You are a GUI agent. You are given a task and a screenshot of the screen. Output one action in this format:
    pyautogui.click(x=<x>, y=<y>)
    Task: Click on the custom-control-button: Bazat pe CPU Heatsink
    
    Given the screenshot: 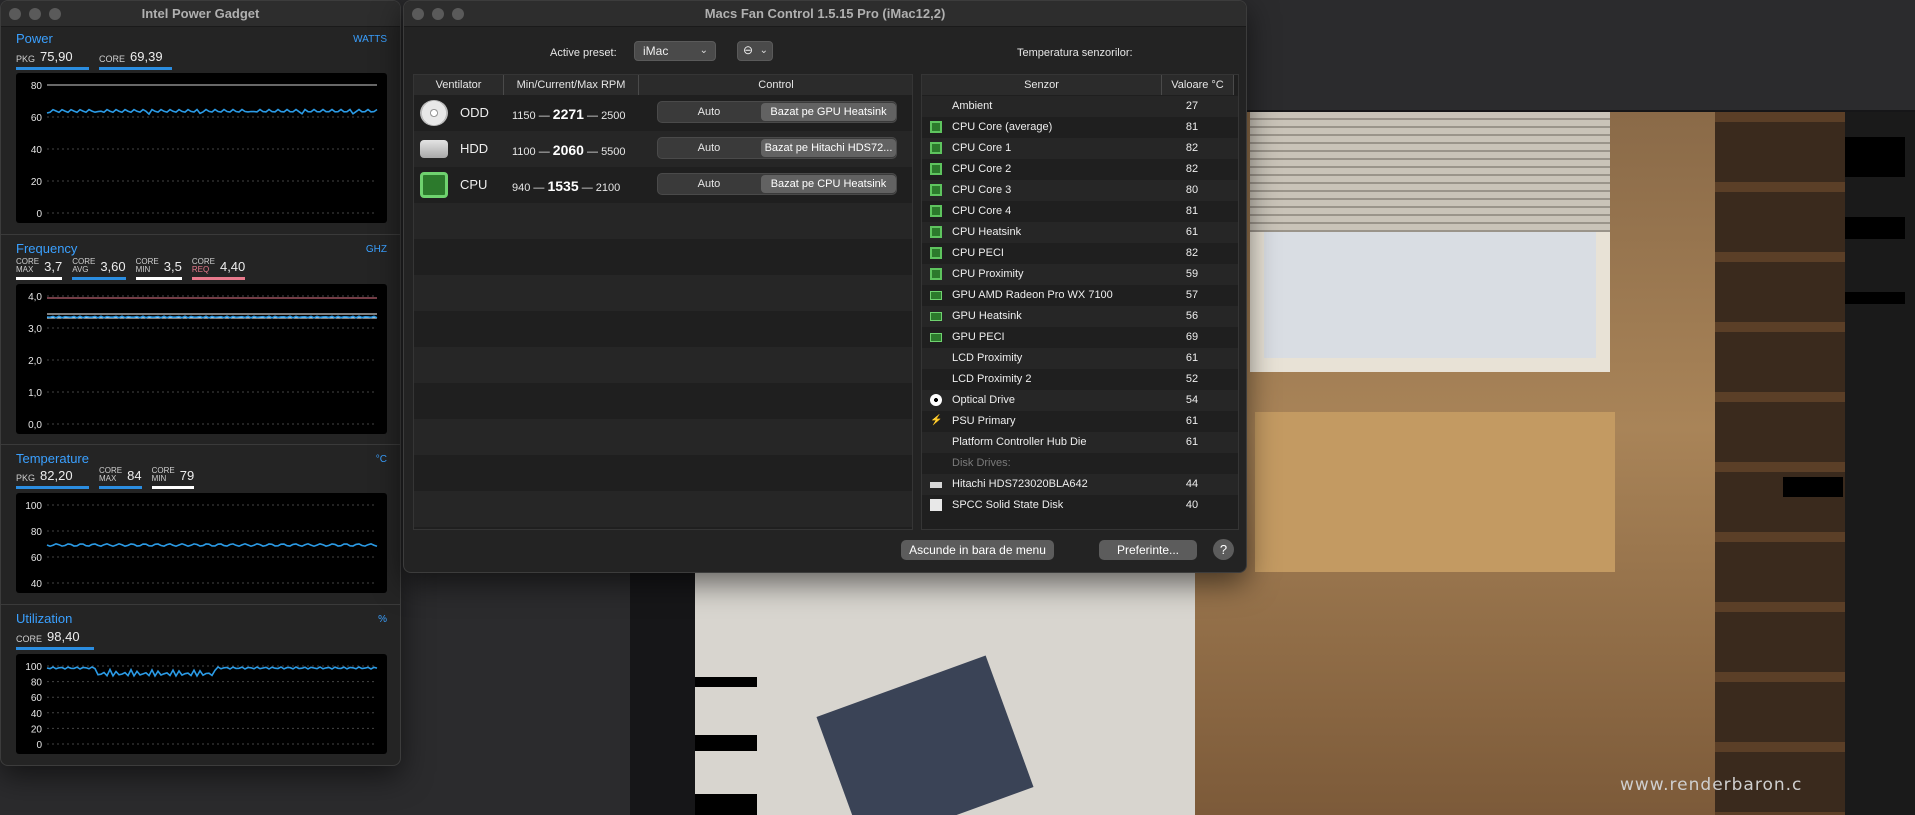 What is the action you would take?
    pyautogui.click(x=828, y=184)
    